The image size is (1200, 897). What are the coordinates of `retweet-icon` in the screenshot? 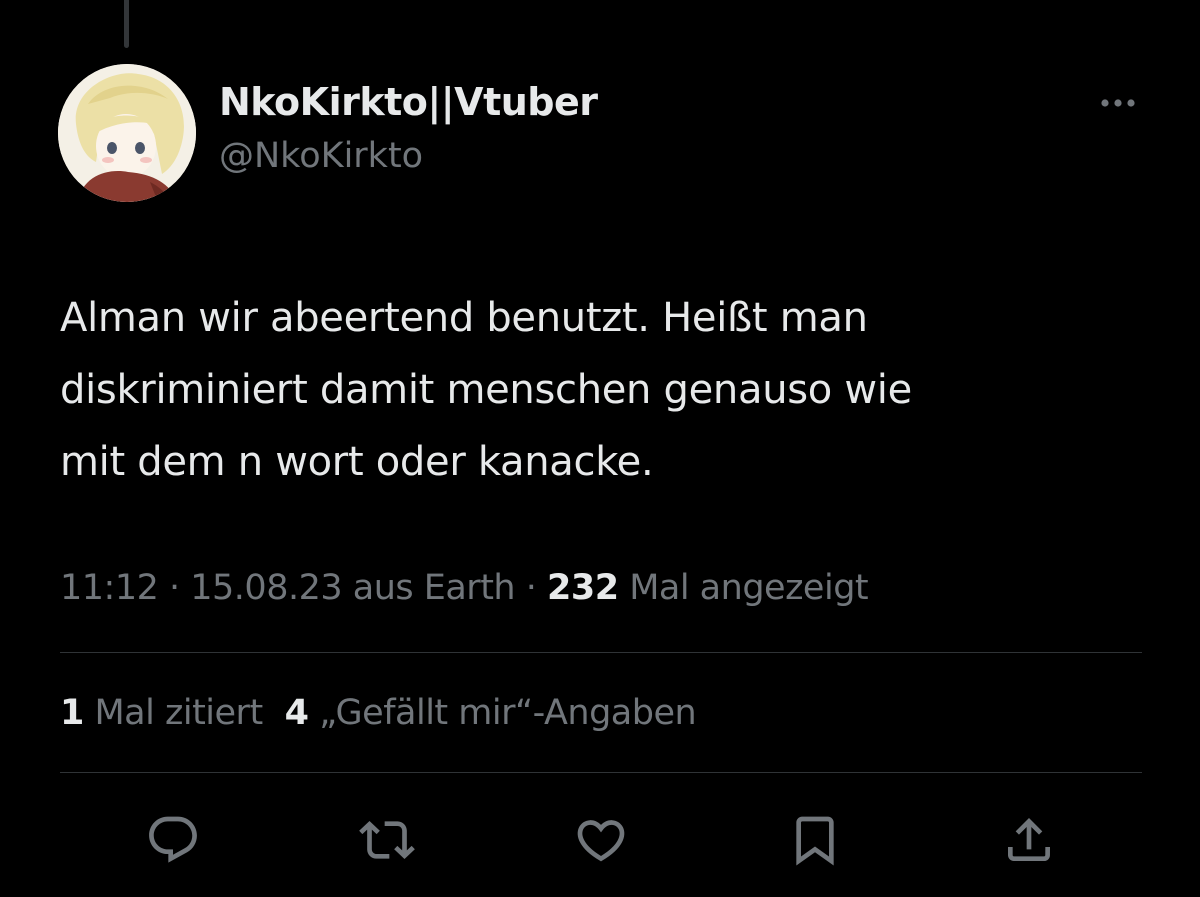 It's located at (387, 840).